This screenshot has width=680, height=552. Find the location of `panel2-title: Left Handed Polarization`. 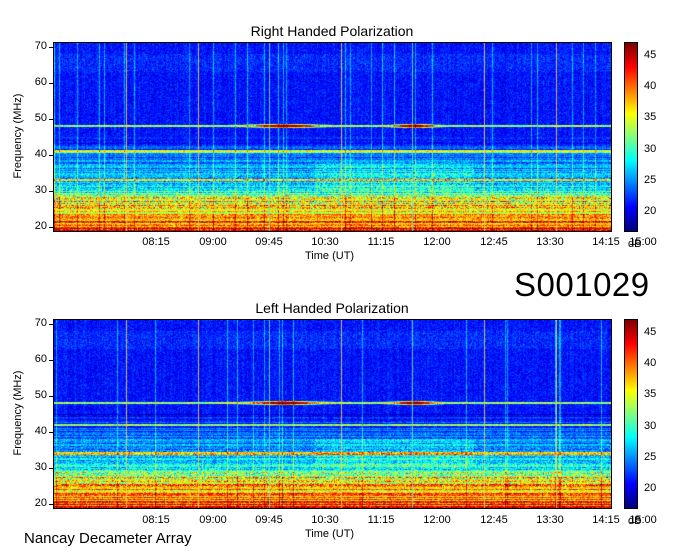

panel2-title: Left Handed Polarization is located at coordinates (332, 308).